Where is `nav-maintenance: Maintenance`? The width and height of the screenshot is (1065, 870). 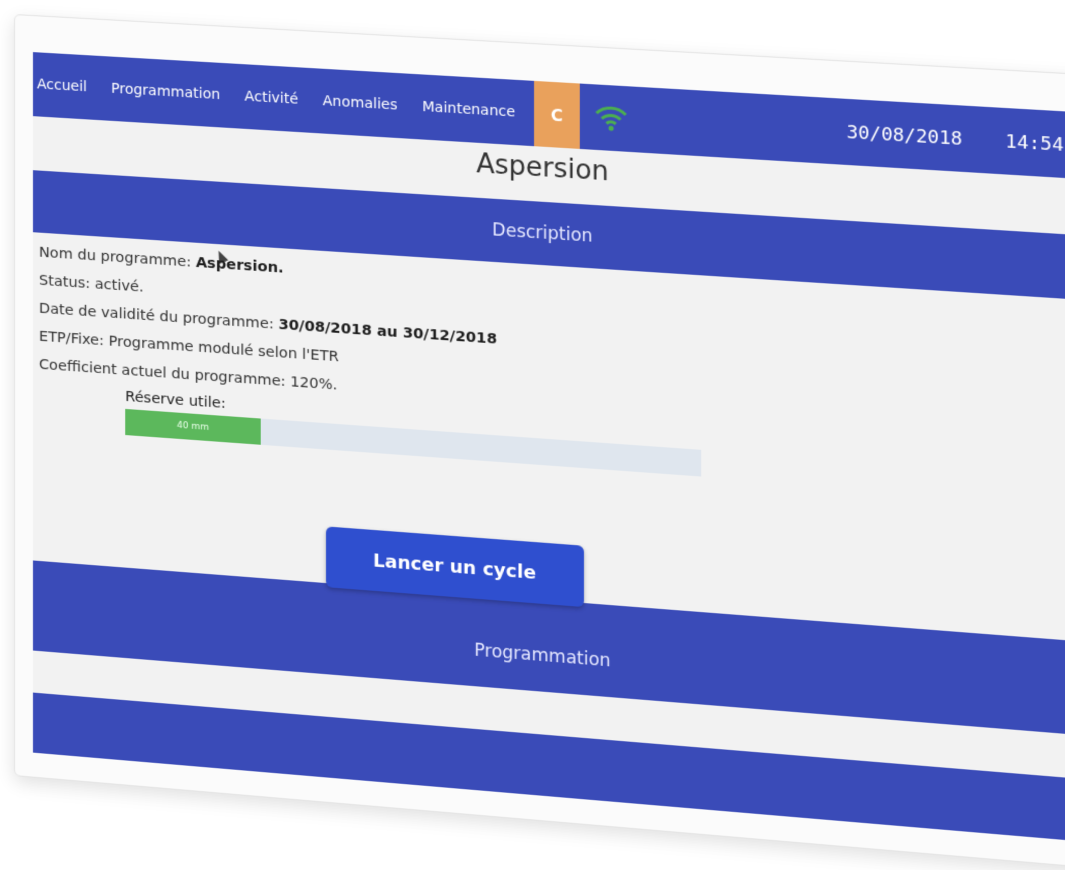 nav-maintenance: Maintenance is located at coordinates (469, 110).